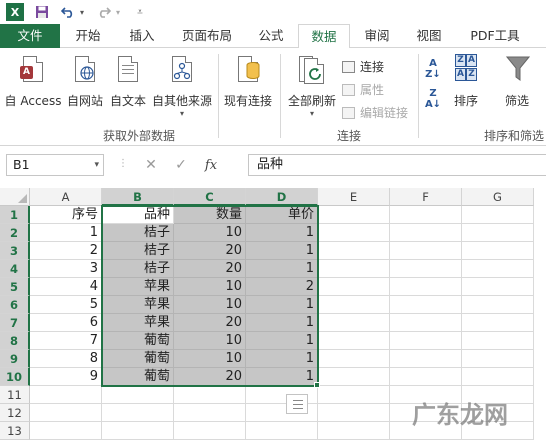 This screenshot has height=440, width=546. Describe the element at coordinates (207, 36) in the screenshot. I see `tab-page-layout: 页面布局` at that location.